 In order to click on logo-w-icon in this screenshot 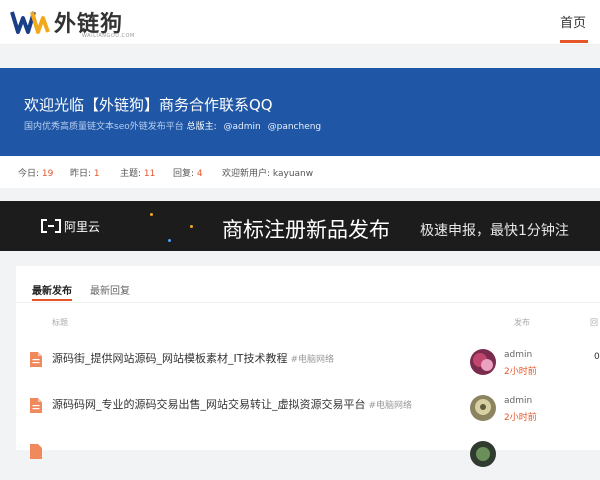, I will do `click(30, 22)`.